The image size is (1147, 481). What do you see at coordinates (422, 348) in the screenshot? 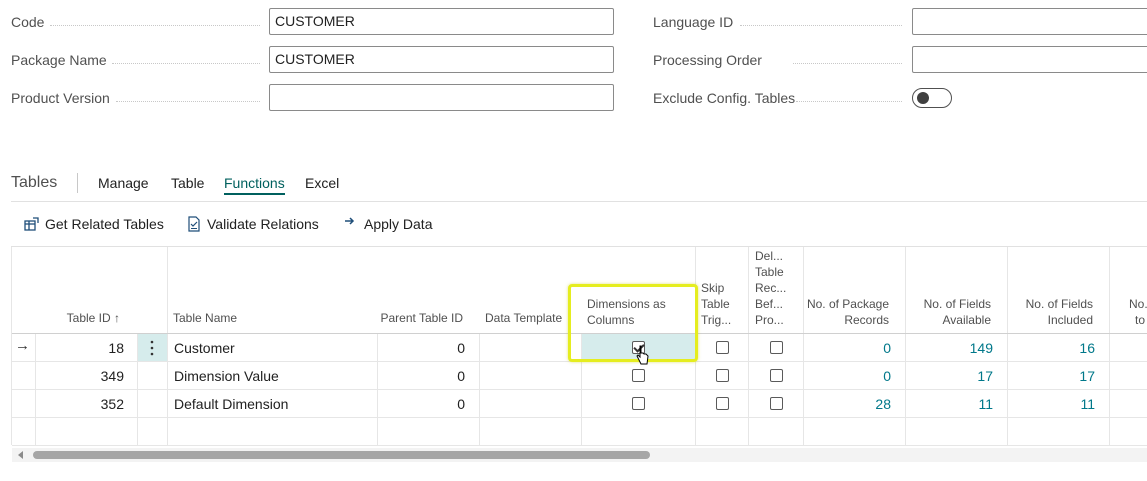
I see `row1-parent-table-id: 0` at bounding box center [422, 348].